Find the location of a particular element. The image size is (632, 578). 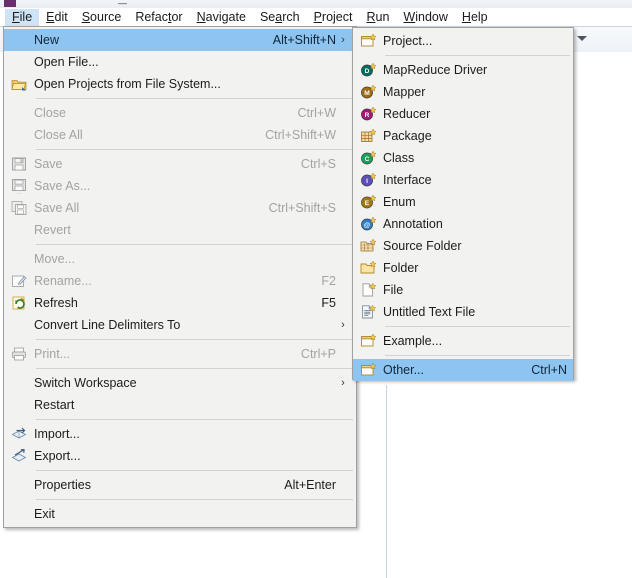

folder-icon is located at coordinates (368, 268).